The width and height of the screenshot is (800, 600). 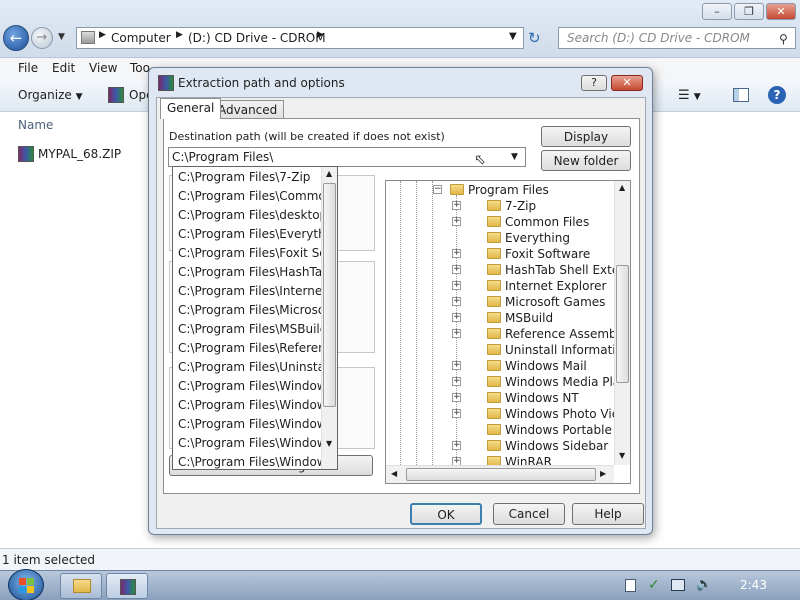 I want to click on new-folder-button: New folder, so click(x=586, y=160).